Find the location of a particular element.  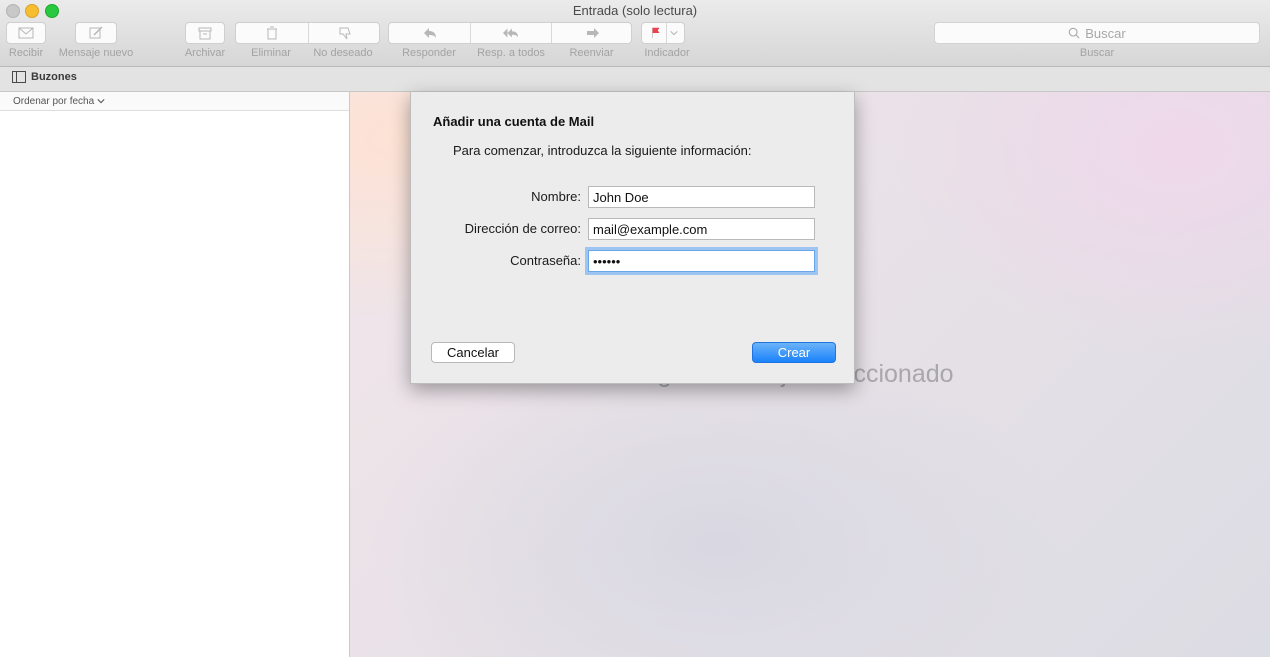

sort-label: Ordenar por fecha is located at coordinates (54, 101).